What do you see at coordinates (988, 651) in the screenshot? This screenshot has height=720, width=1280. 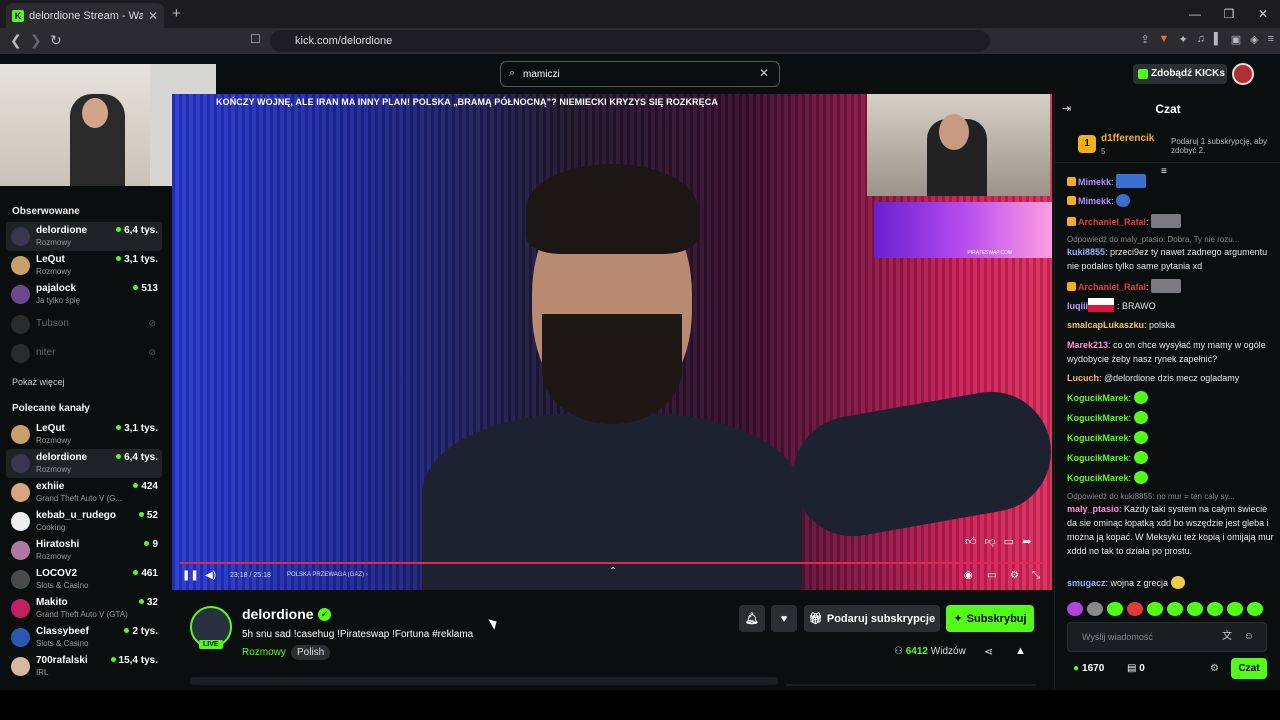 I see `share-icon: ⋖` at bounding box center [988, 651].